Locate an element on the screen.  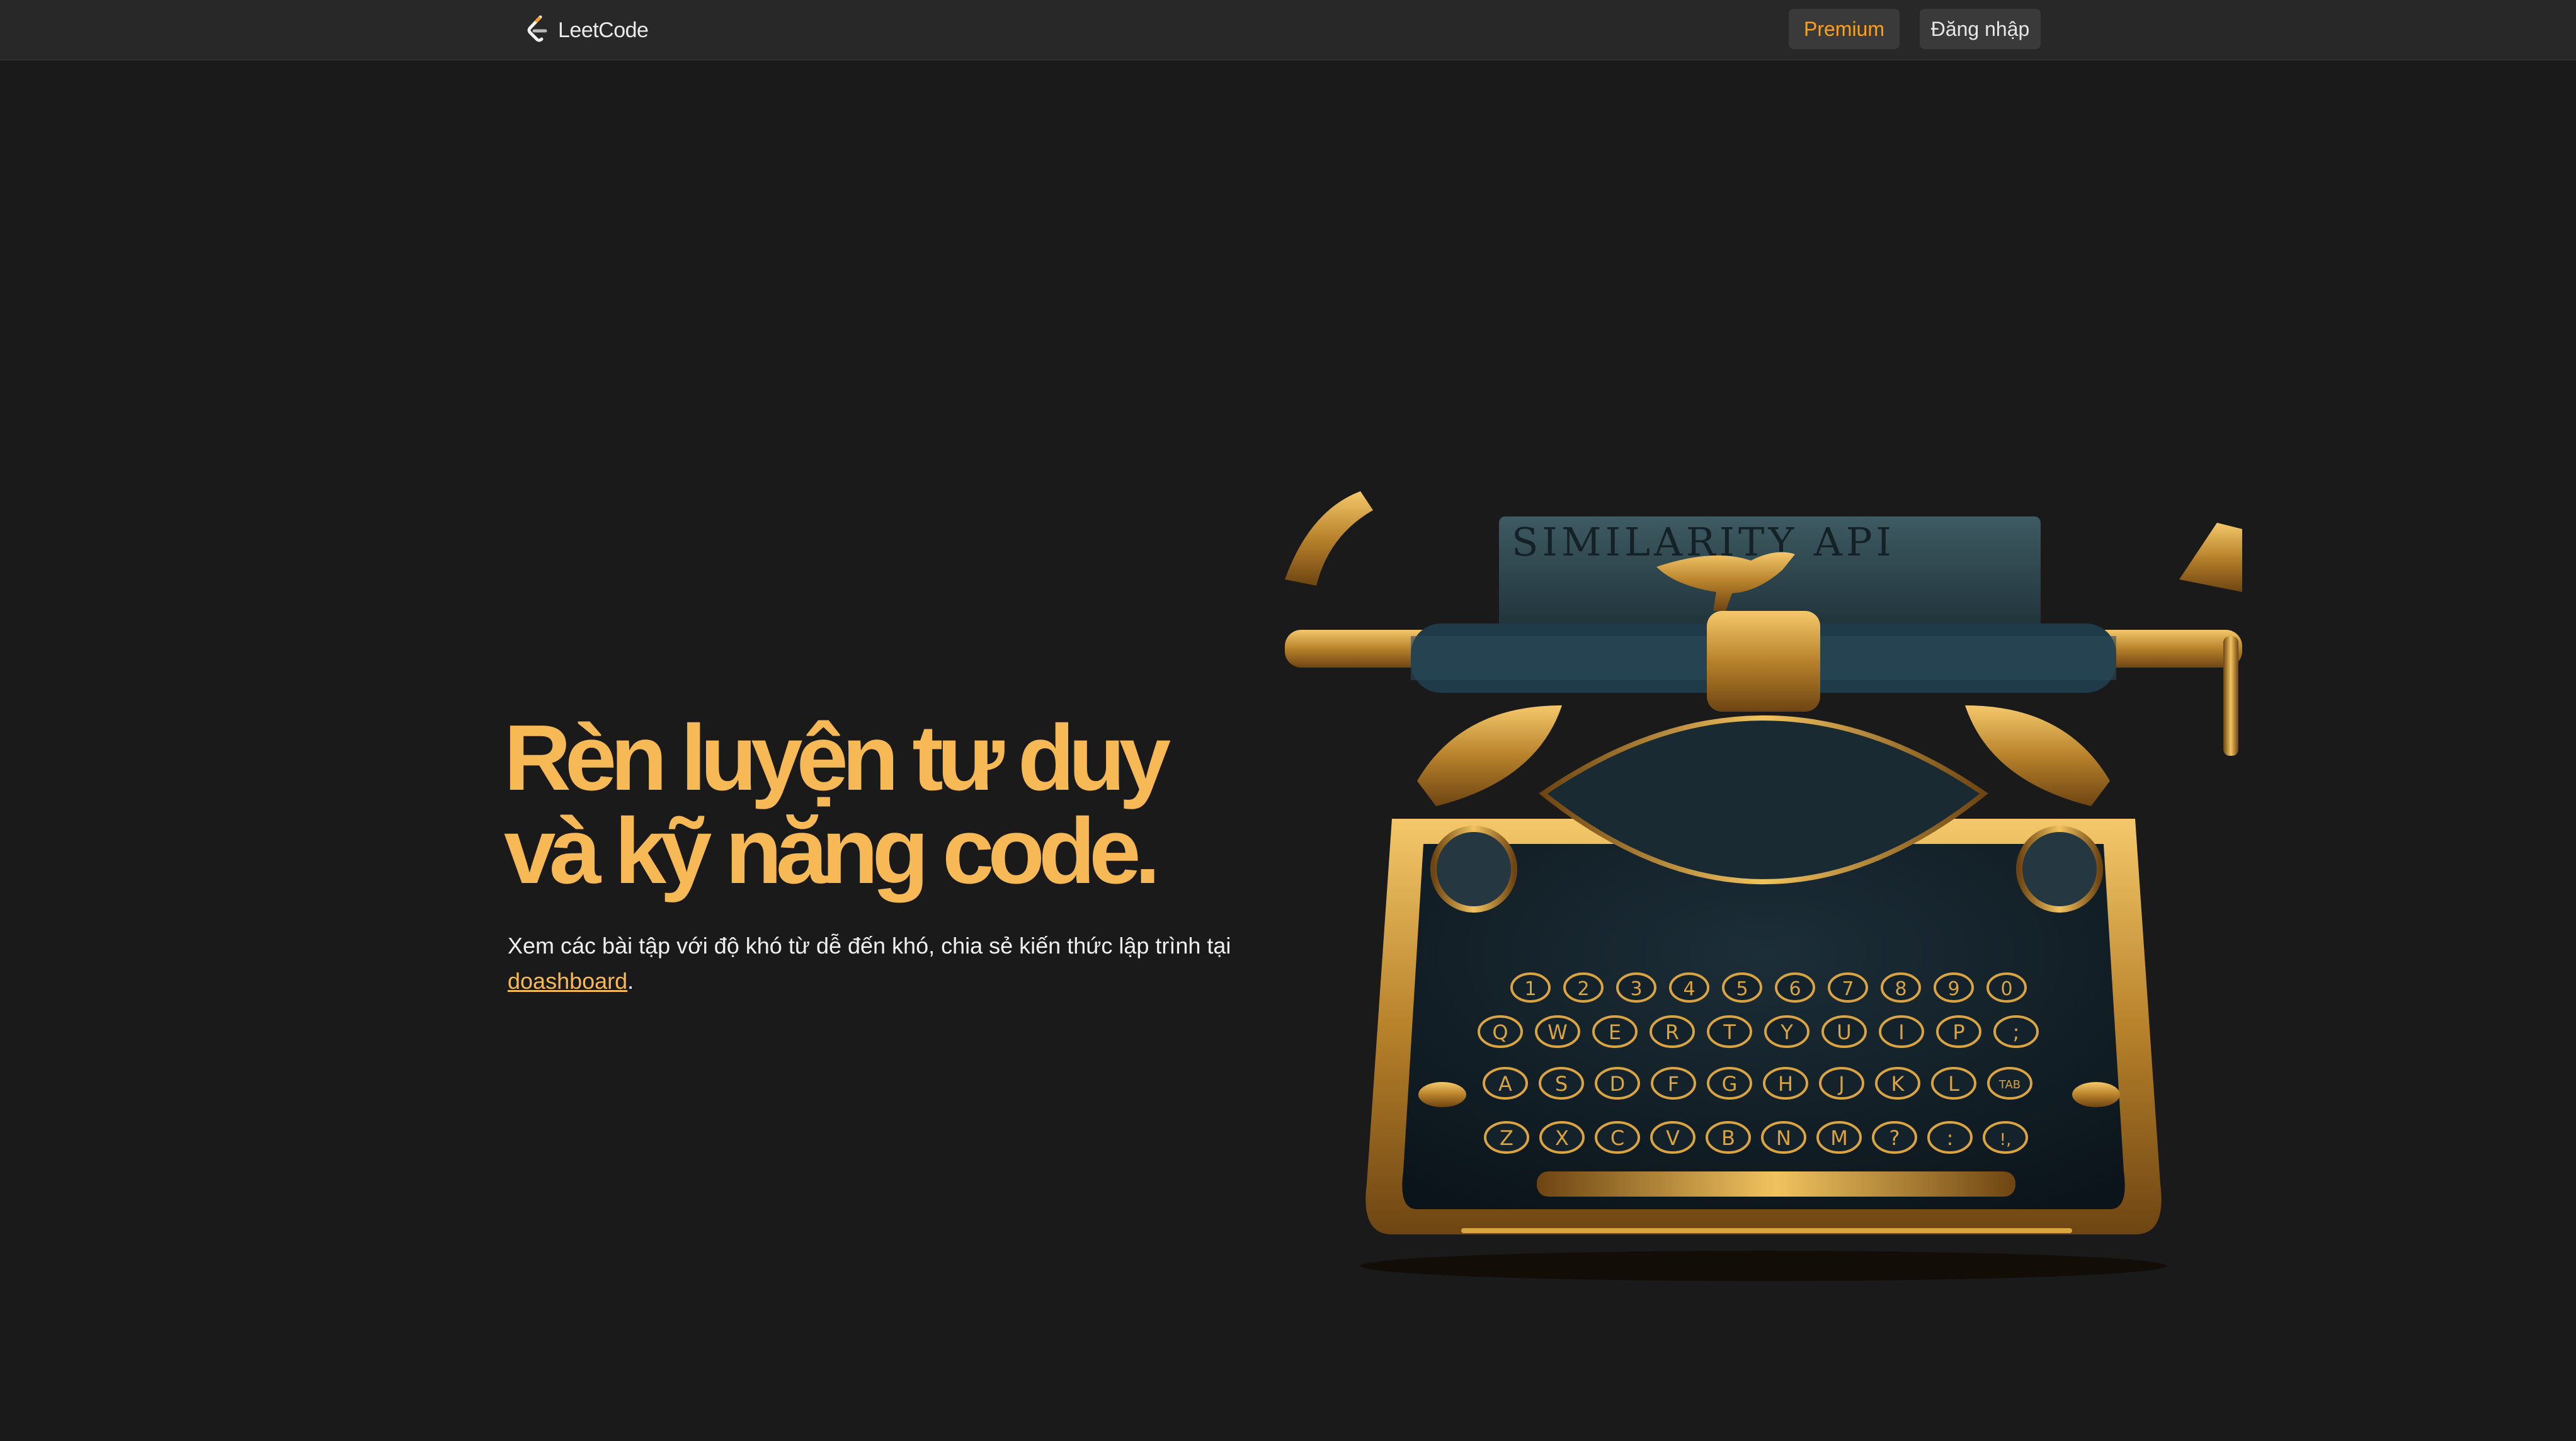
hero-title-line-2: và kỹ năng code. is located at coordinates (832, 851).